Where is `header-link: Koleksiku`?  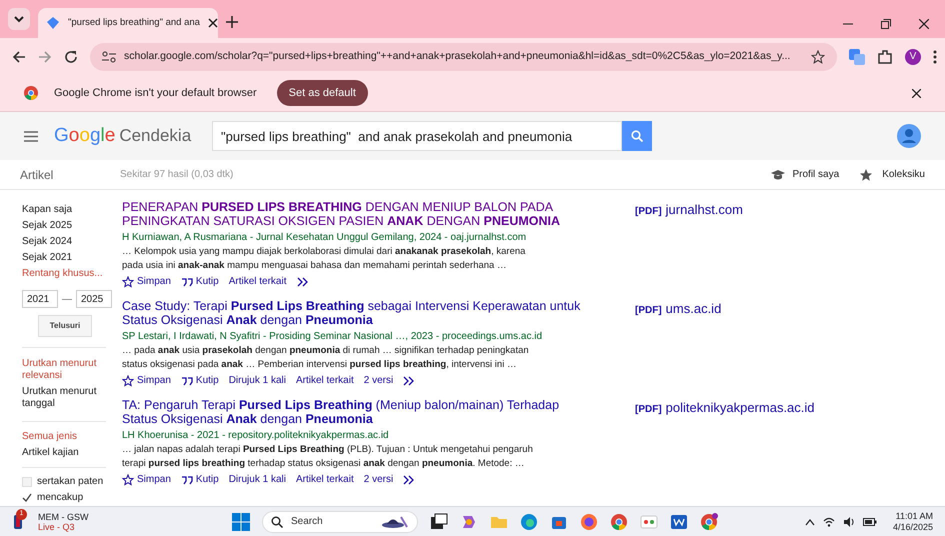 header-link: Koleksiku is located at coordinates (892, 174).